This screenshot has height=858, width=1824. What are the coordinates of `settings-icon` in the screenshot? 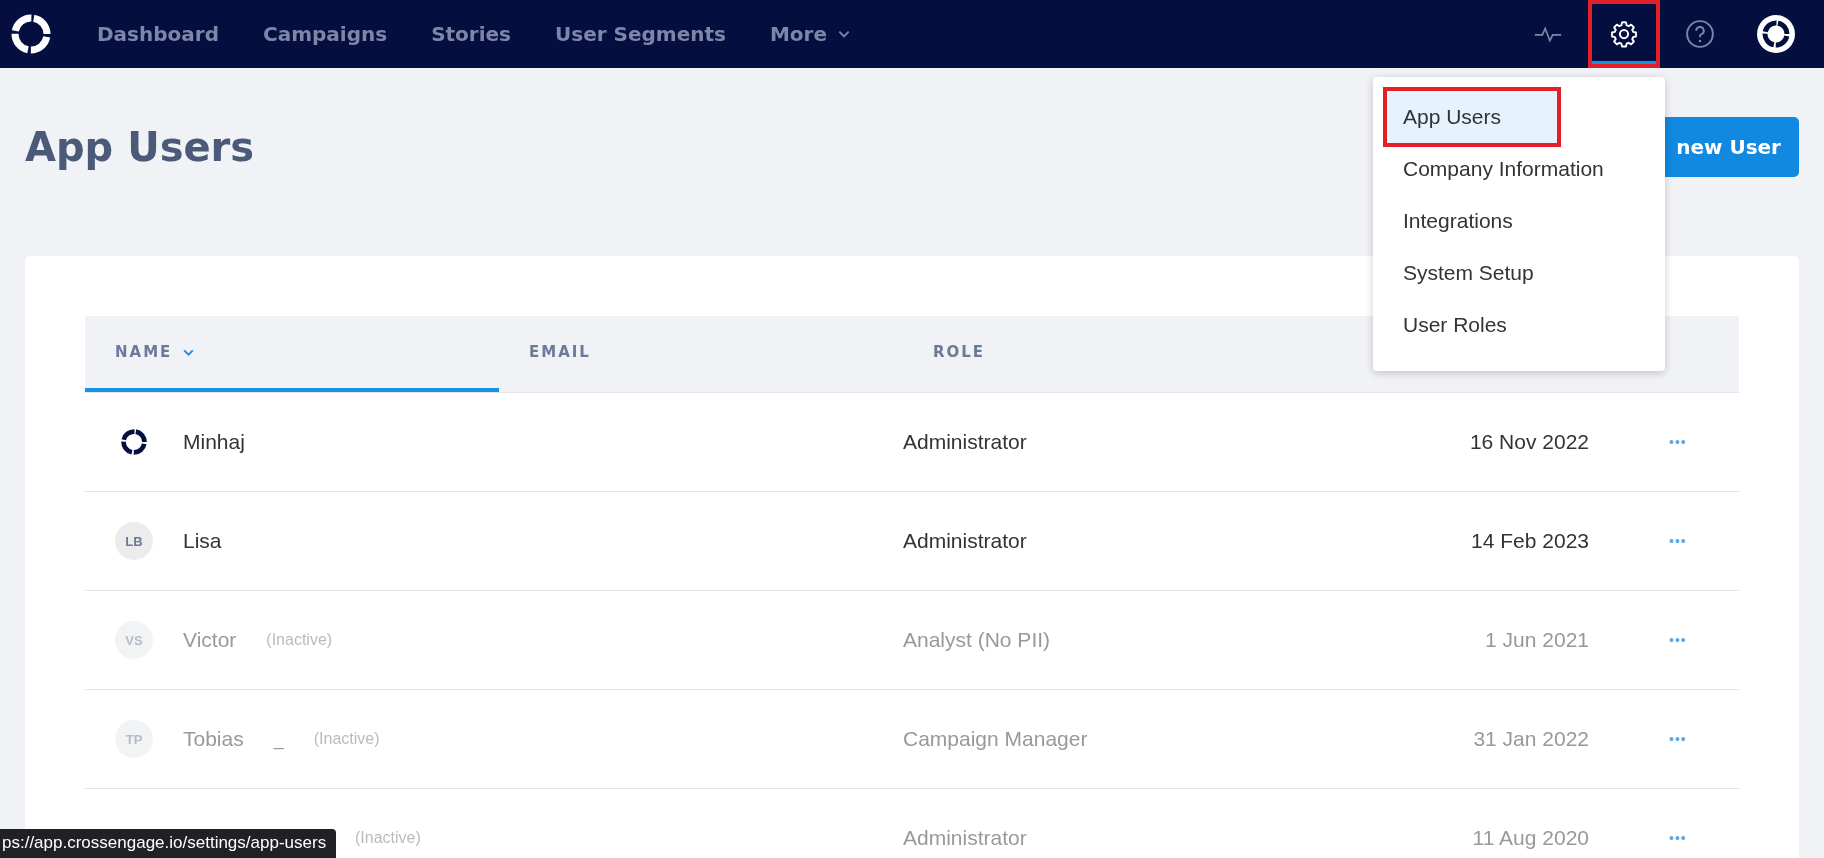 It's located at (1624, 34).